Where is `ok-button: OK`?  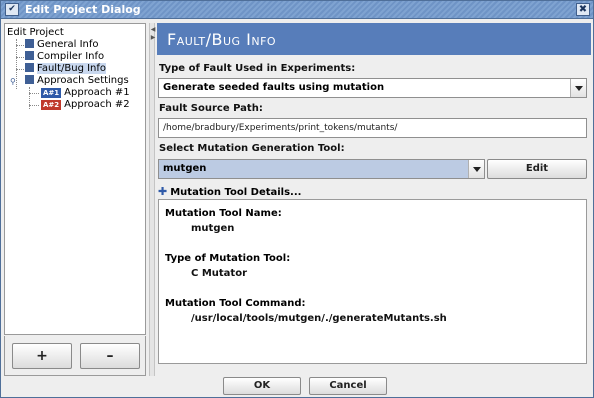 ok-button: OK is located at coordinates (262, 386).